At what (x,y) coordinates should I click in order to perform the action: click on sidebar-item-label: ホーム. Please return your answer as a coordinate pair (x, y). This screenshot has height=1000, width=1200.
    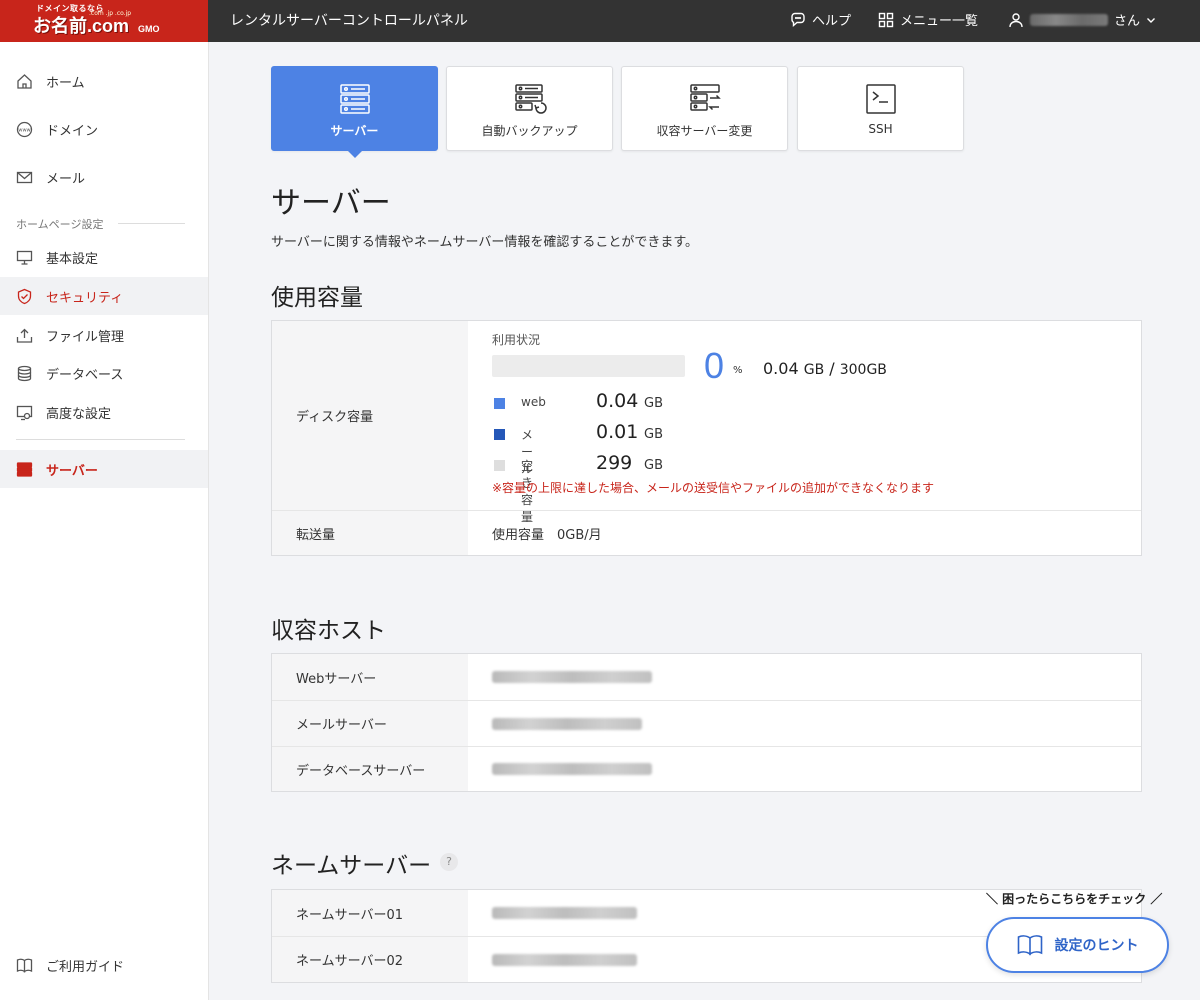
    Looking at the image, I should click on (65, 83).